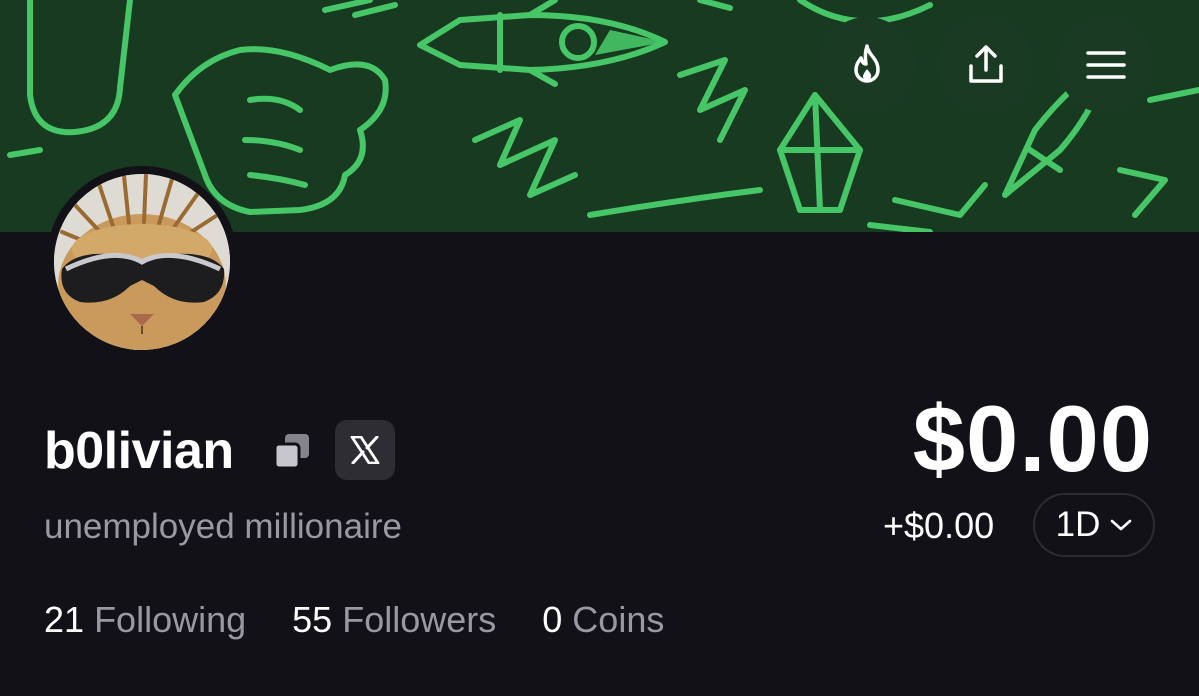 The width and height of the screenshot is (1199, 696). What do you see at coordinates (1078, 524) in the screenshot?
I see `period-label: 1D` at bounding box center [1078, 524].